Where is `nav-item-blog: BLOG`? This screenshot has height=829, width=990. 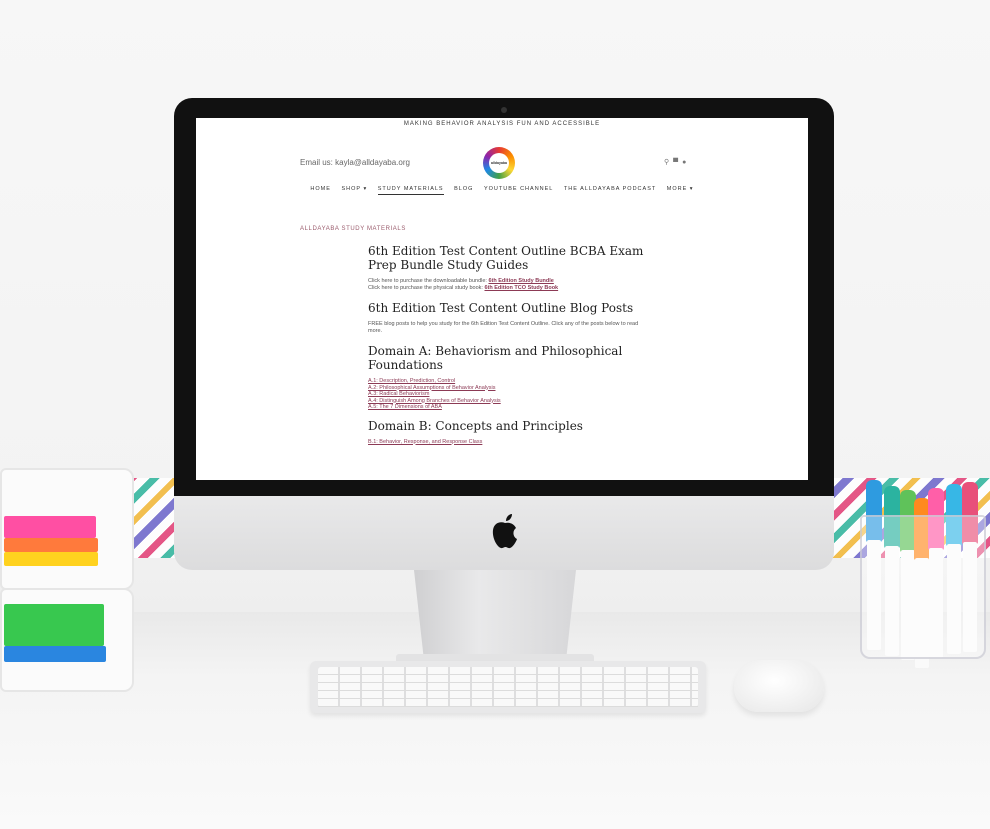 nav-item-blog: BLOG is located at coordinates (463, 190).